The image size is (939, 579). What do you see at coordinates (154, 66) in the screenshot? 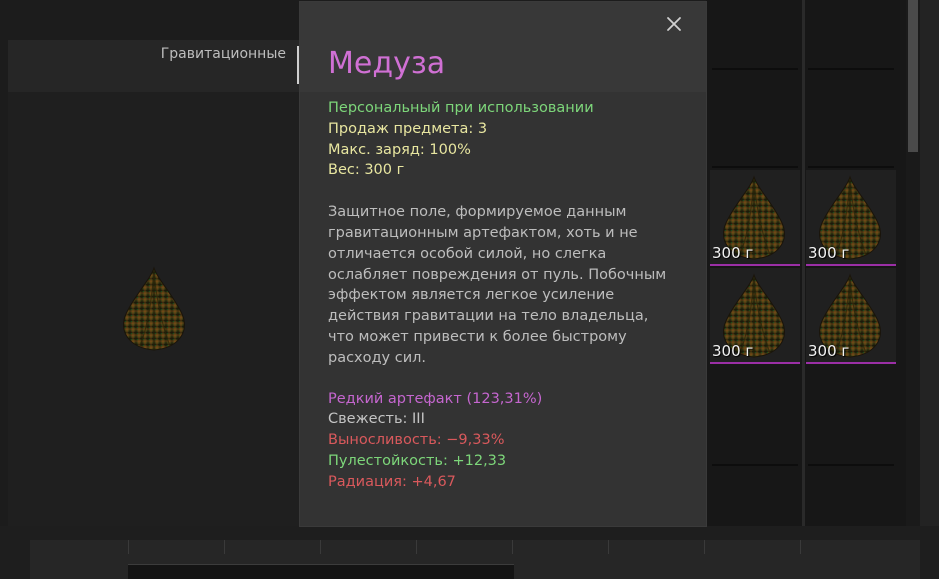
I see `category-tab: Гравитационные` at bounding box center [154, 66].